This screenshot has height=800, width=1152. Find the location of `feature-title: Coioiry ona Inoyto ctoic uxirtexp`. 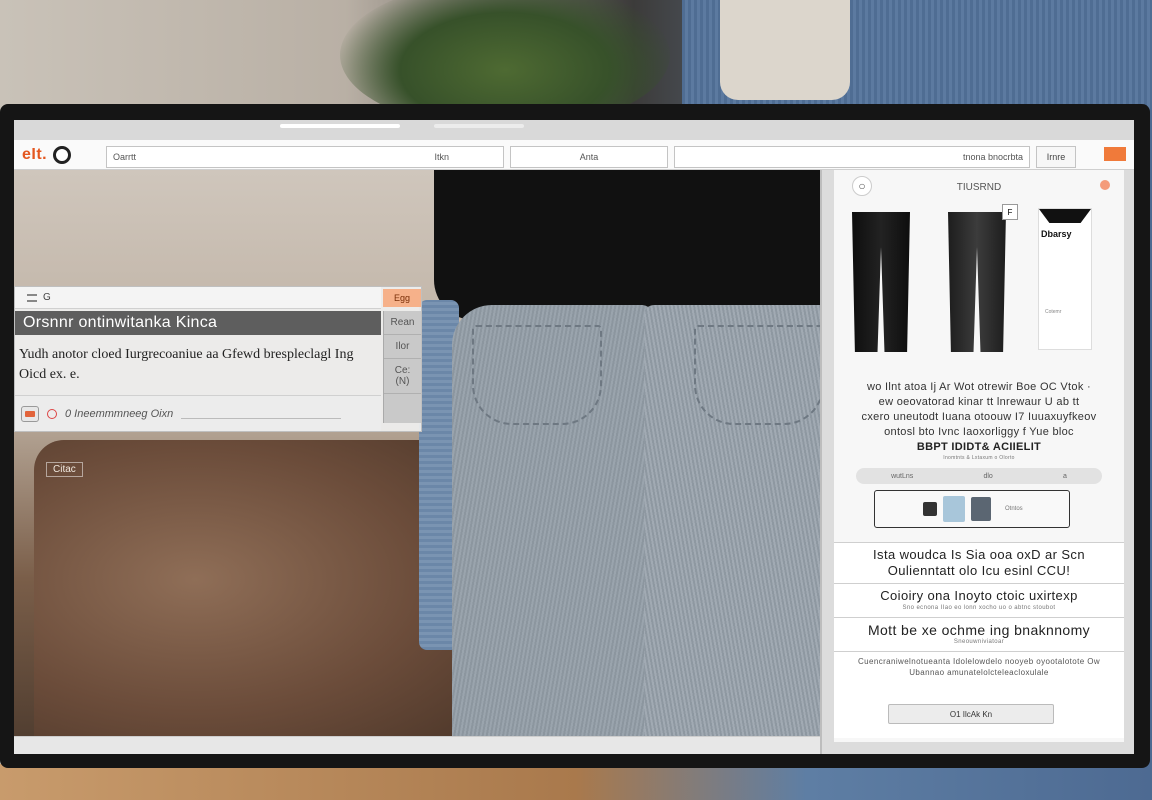

feature-title: Coioiry ona Inoyto ctoic uxirtexp is located at coordinates (979, 595).